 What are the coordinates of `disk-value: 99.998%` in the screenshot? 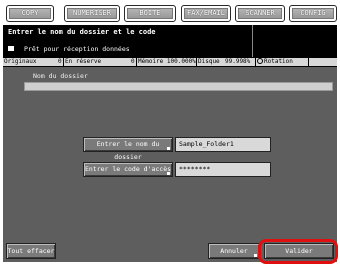 It's located at (238, 61).